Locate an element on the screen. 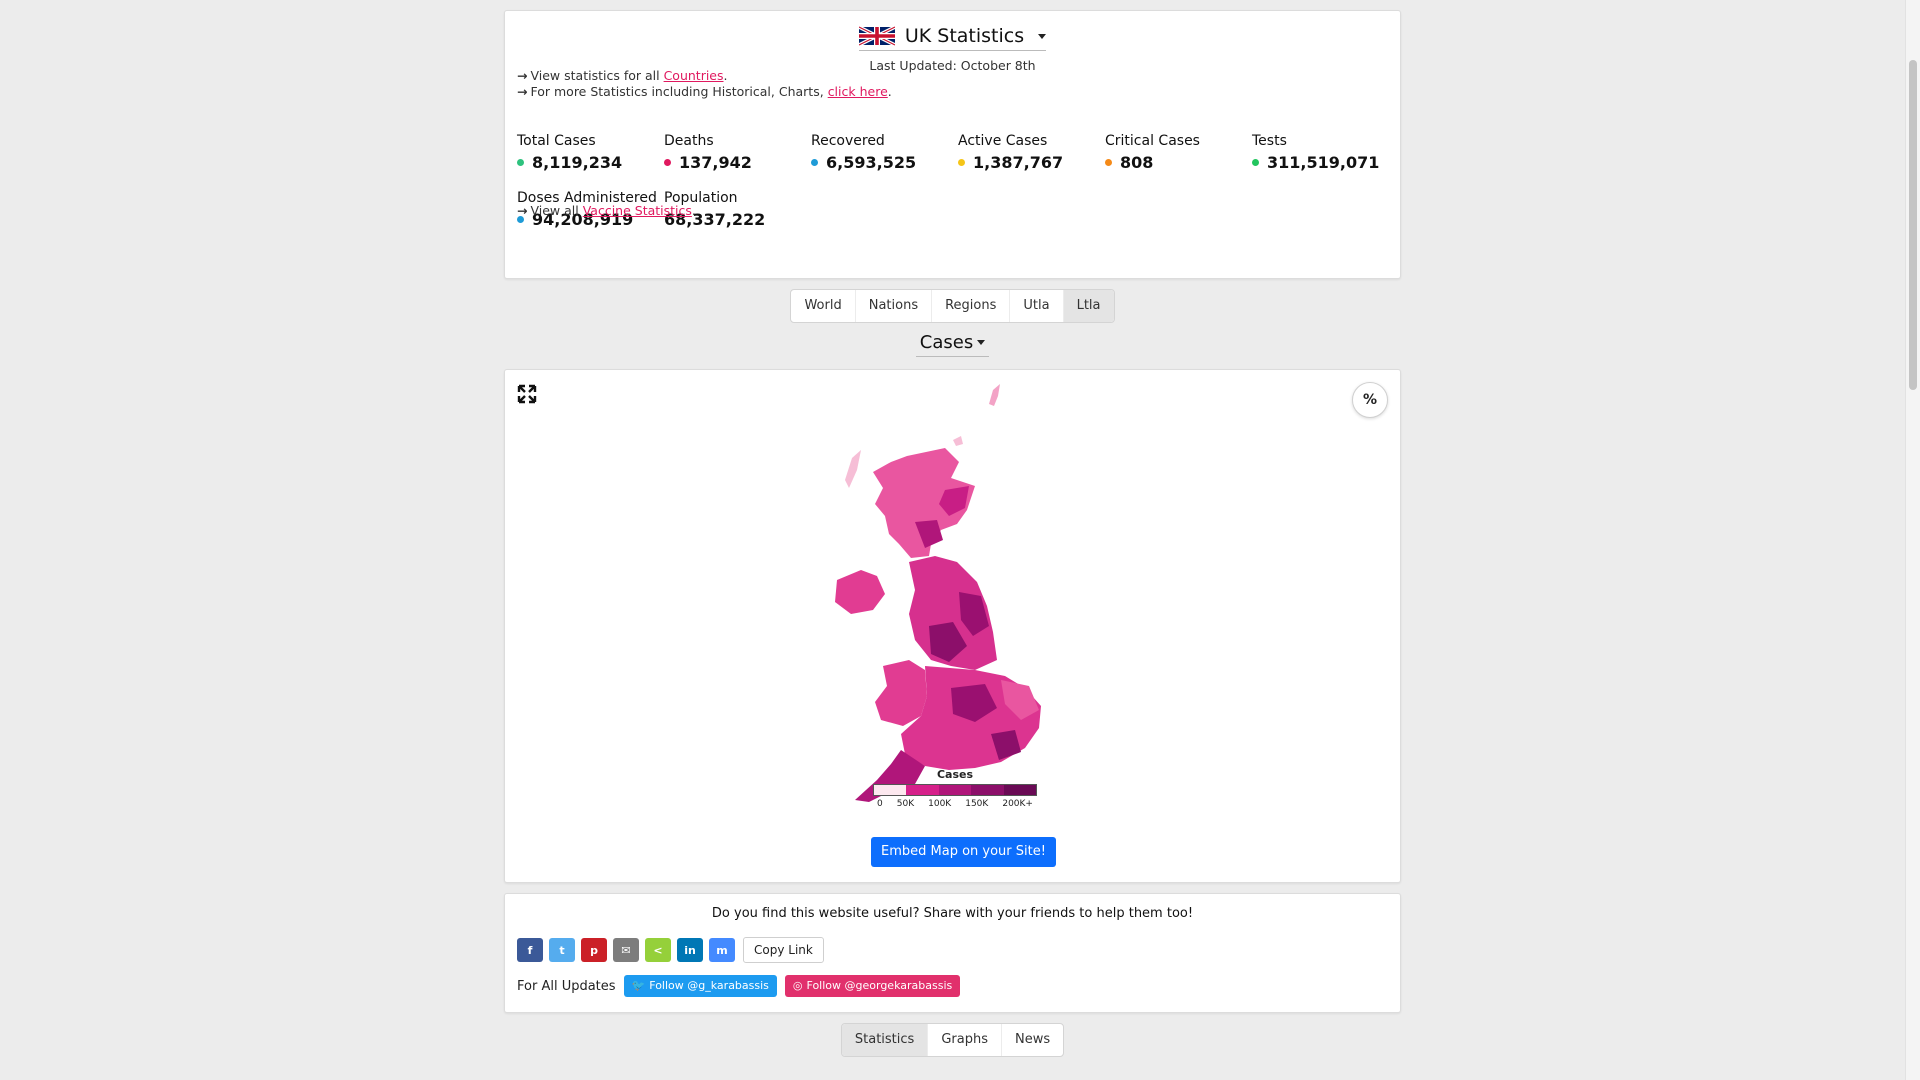 The height and width of the screenshot is (1080, 1920). share-icon: < is located at coordinates (658, 950).